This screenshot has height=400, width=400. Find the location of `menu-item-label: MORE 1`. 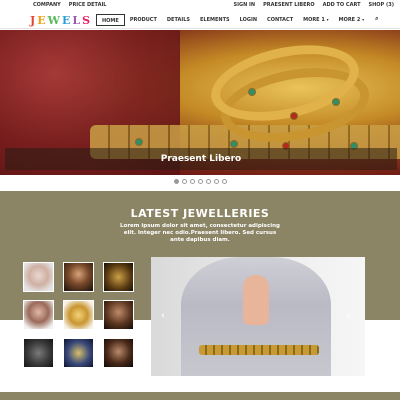

menu-item-label: MORE 1 is located at coordinates (314, 20).